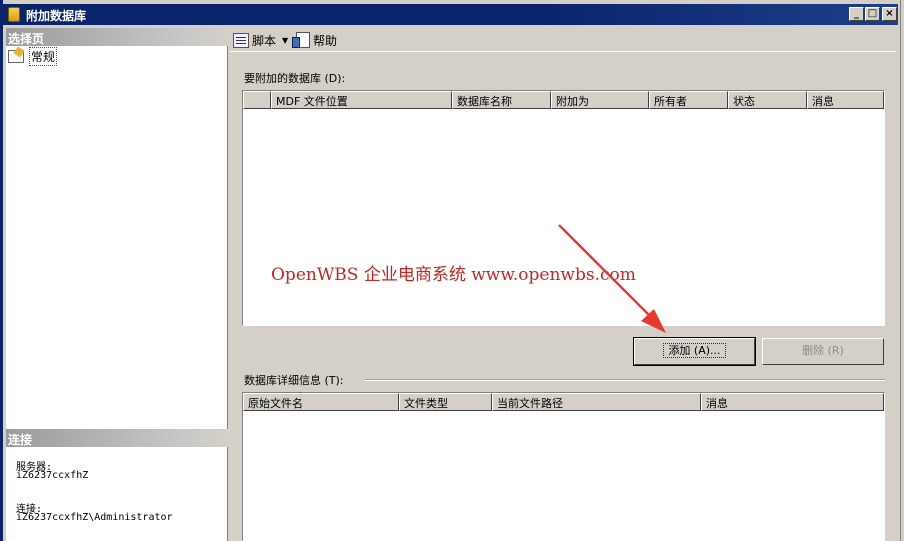 The width and height of the screenshot is (904, 541). I want to click on annotation-arrow-icon, so click(612, 278).